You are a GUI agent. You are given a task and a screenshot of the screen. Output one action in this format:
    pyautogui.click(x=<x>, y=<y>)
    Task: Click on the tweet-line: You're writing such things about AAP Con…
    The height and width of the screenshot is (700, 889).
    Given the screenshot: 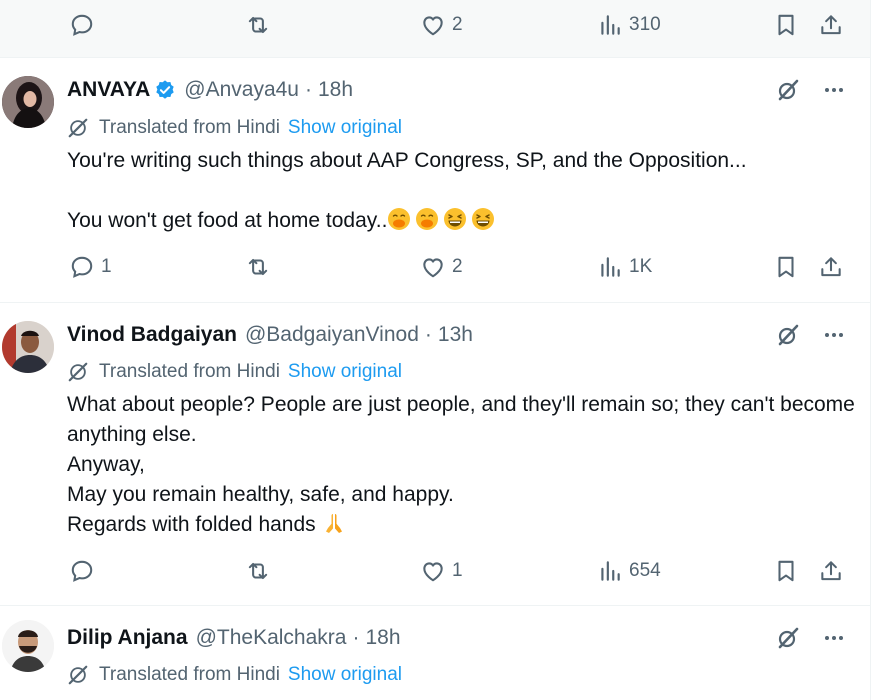 What is the action you would take?
    pyautogui.click(x=407, y=160)
    